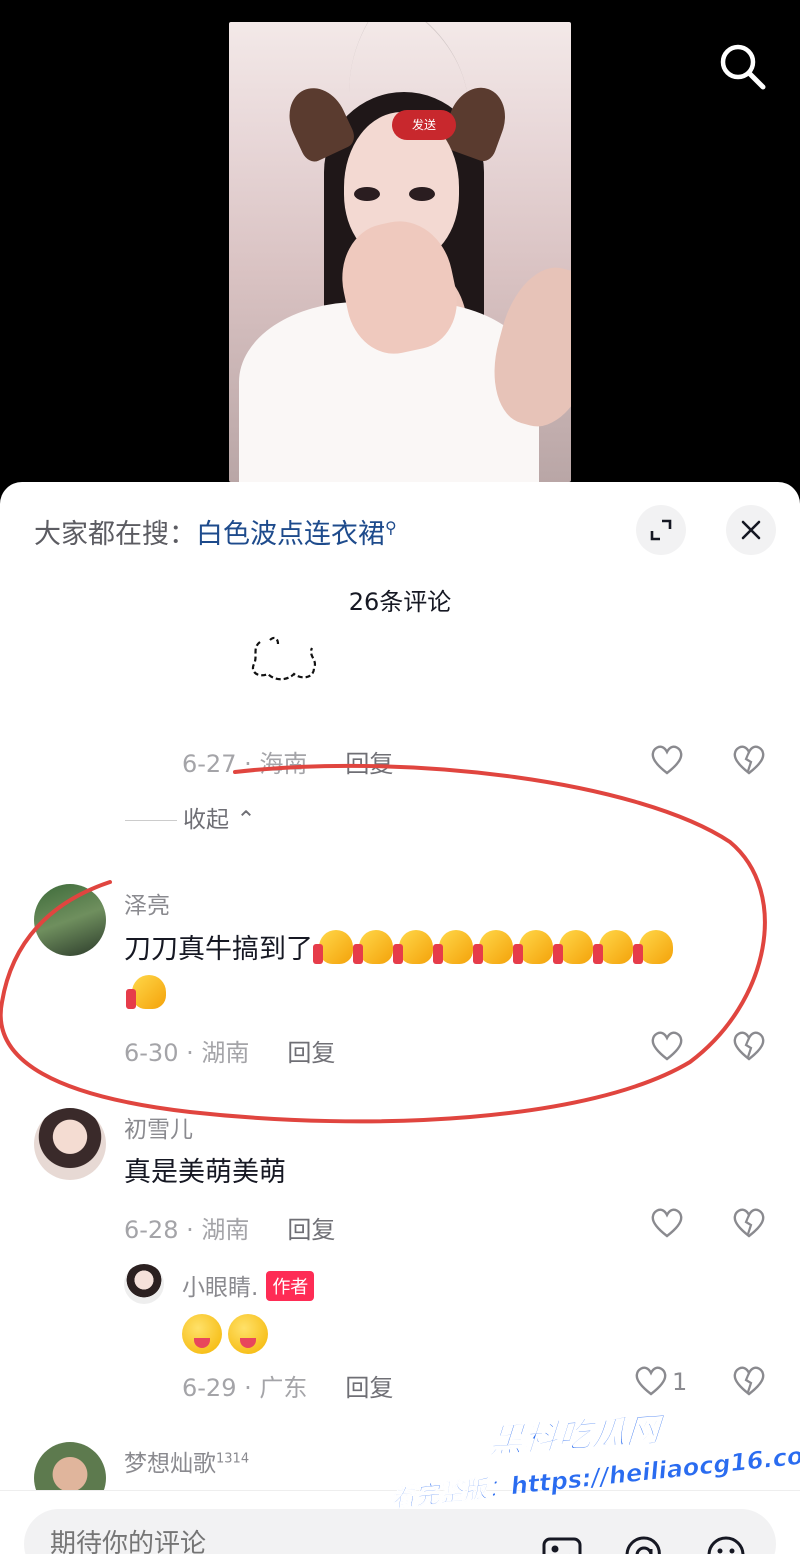  Describe the element at coordinates (283, 658) in the screenshot. I see `doodle-image` at that location.